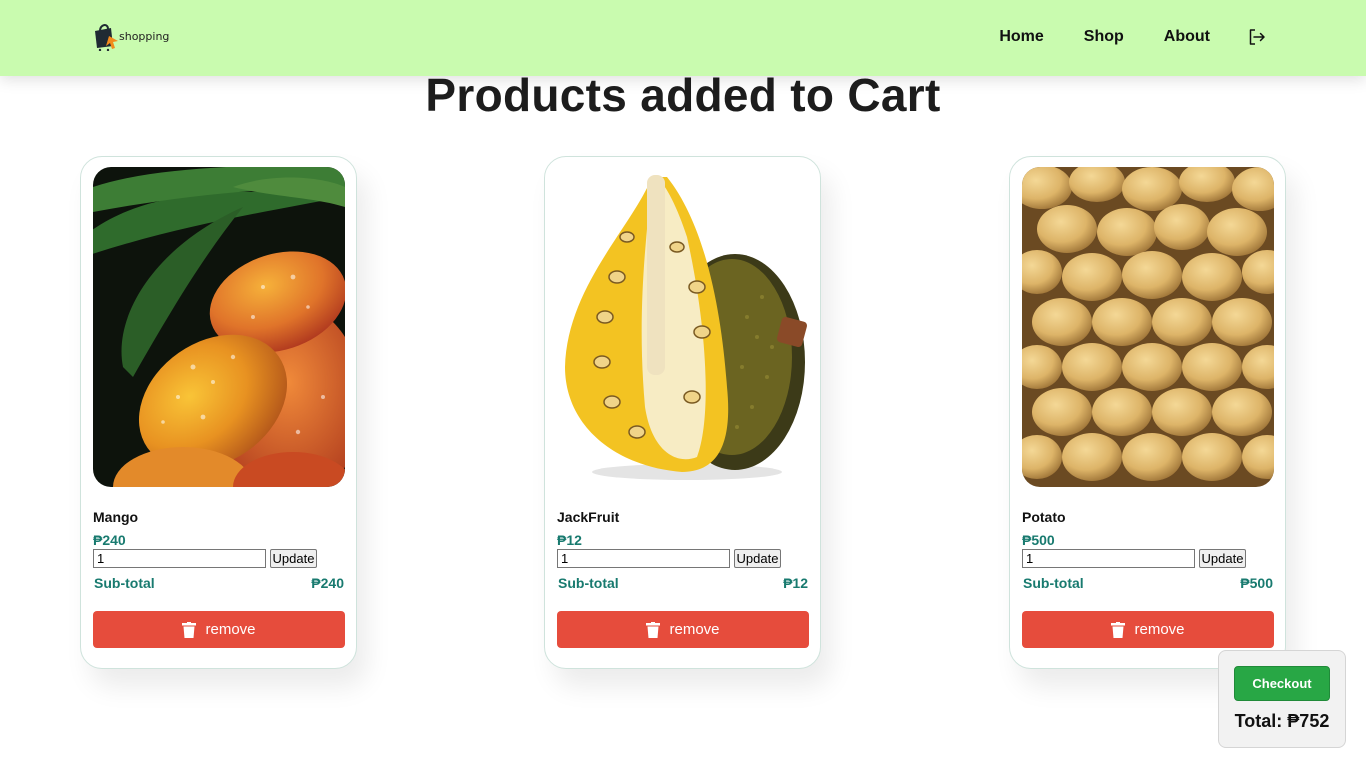  What do you see at coordinates (109, 540) in the screenshot?
I see `product-price: ₱240` at bounding box center [109, 540].